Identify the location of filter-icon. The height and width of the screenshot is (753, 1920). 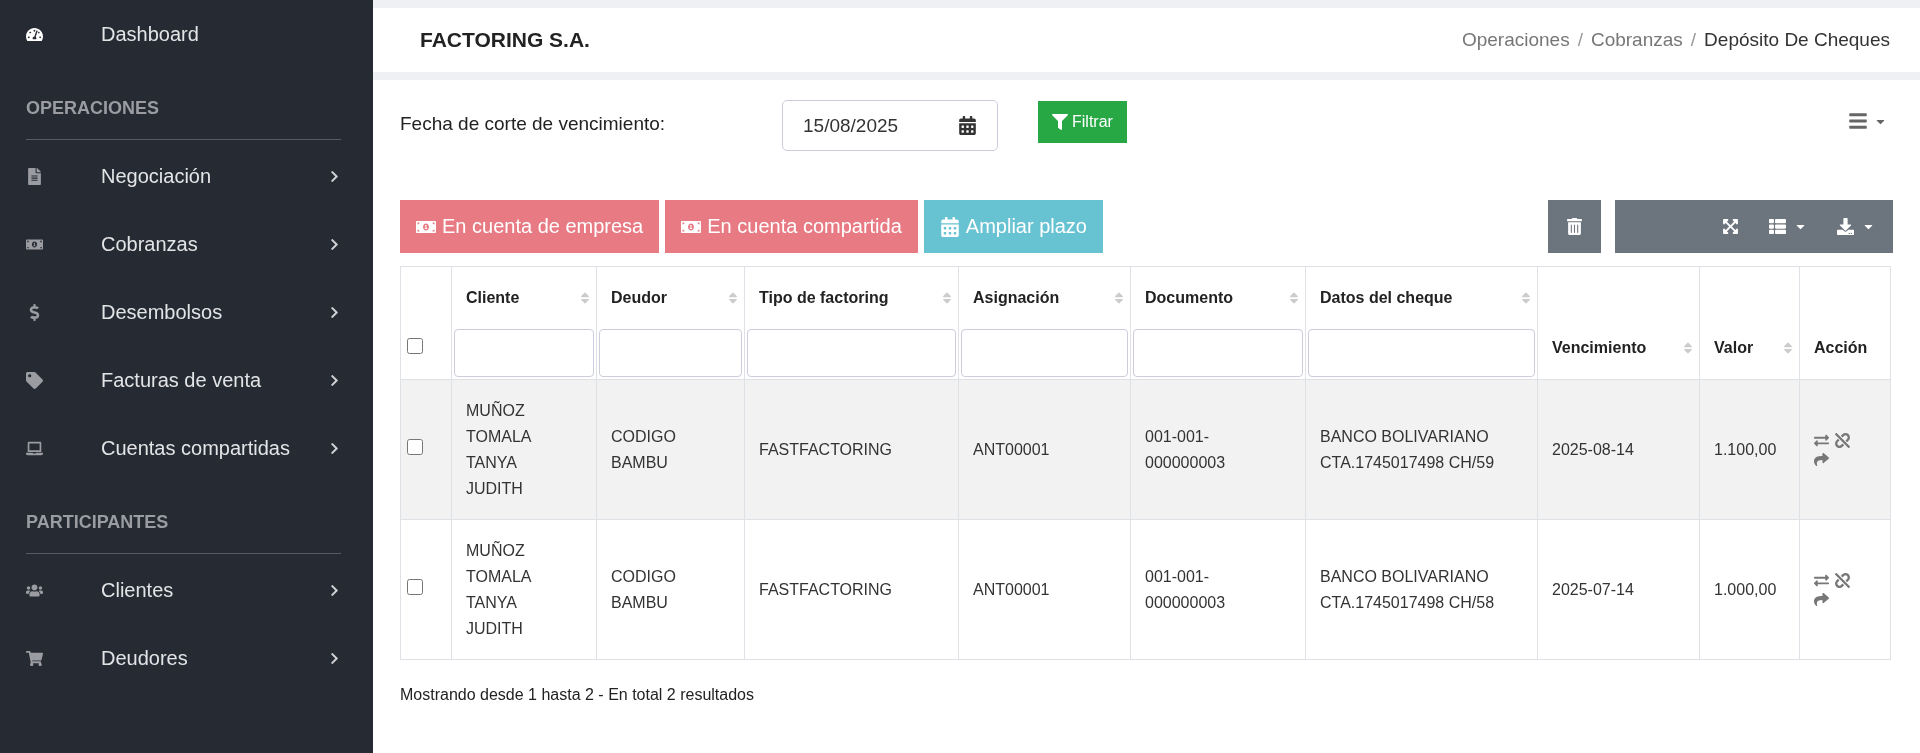
(1060, 122).